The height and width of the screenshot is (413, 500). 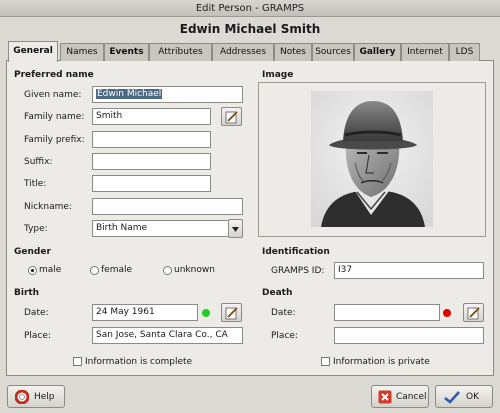 I want to click on person-photo, so click(x=372, y=159).